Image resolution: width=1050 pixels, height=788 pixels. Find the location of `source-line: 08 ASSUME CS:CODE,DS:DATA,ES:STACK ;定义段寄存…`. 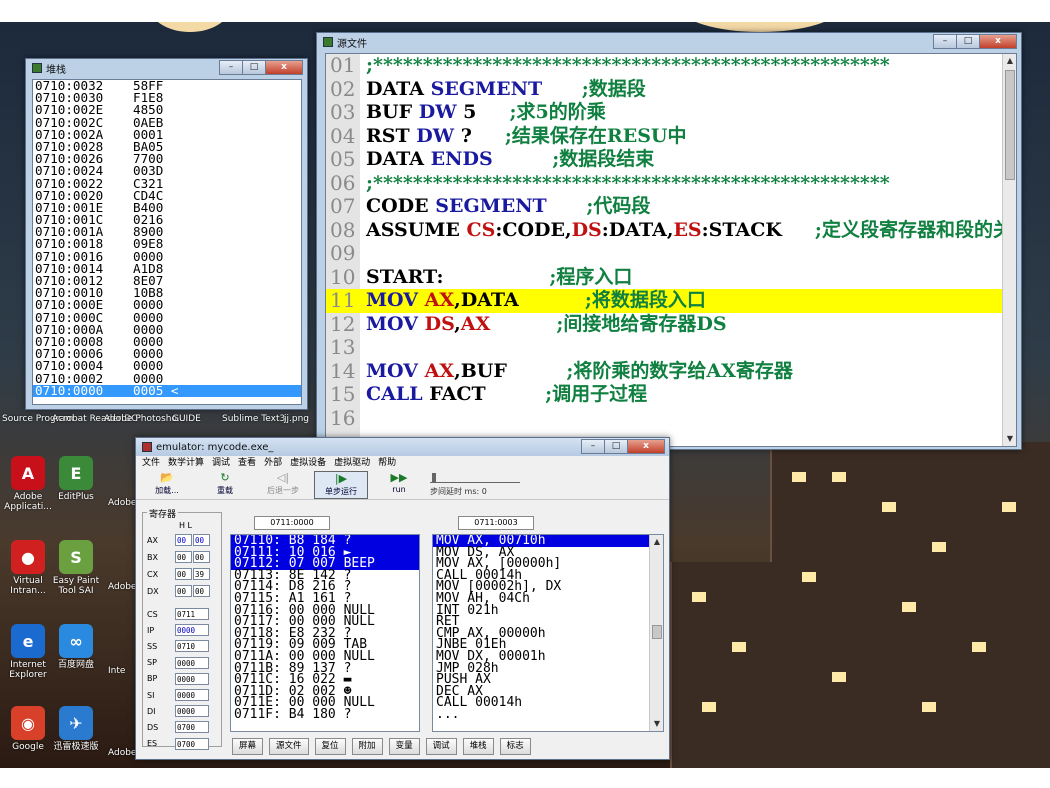

source-line: 08 ASSUME CS:CODE,DS:DATA,ES:STACK ;定义段寄存… is located at coordinates (671, 230).